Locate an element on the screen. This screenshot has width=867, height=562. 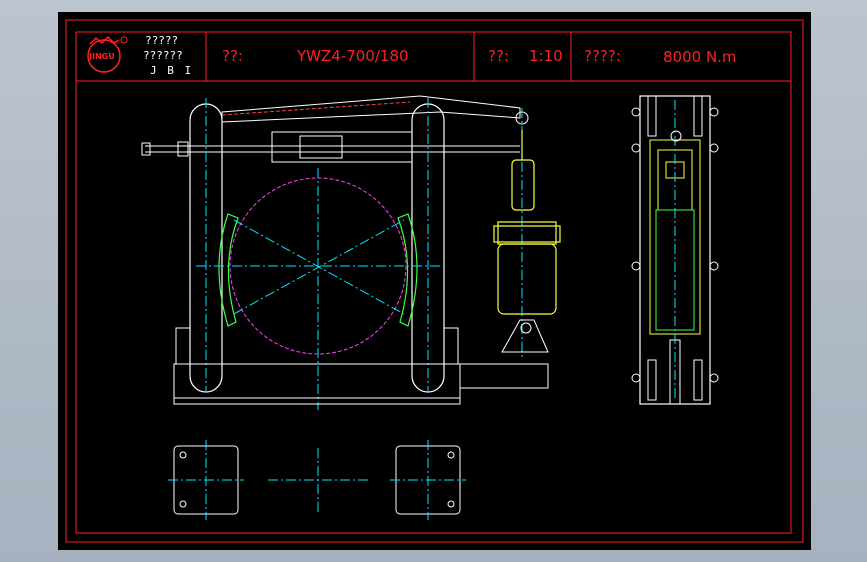
torque-value: 8000 N.m is located at coordinates (700, 57).